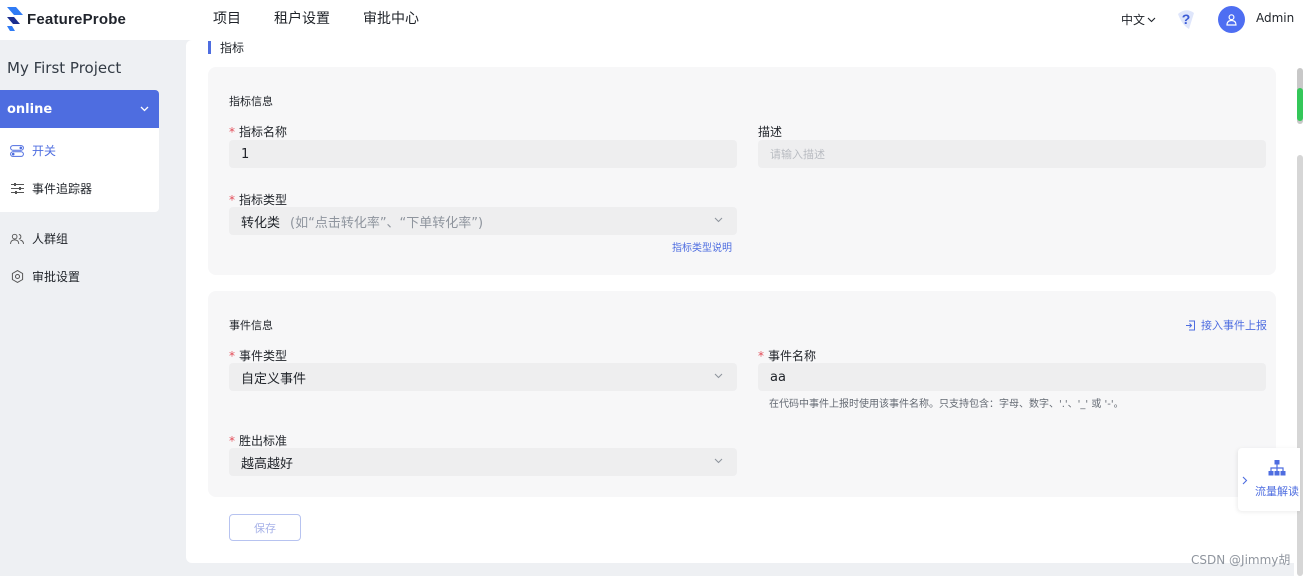  I want to click on scroll-indicator, so click(1300, 104).